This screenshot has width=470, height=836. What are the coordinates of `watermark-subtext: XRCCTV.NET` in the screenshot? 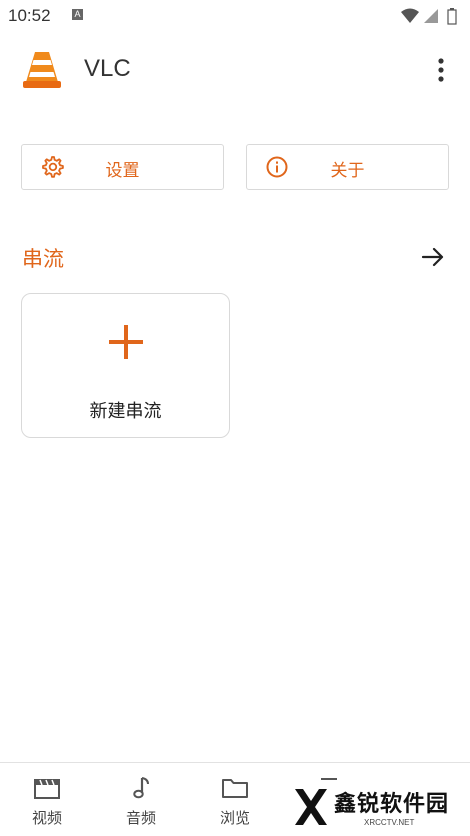 It's located at (389, 822).